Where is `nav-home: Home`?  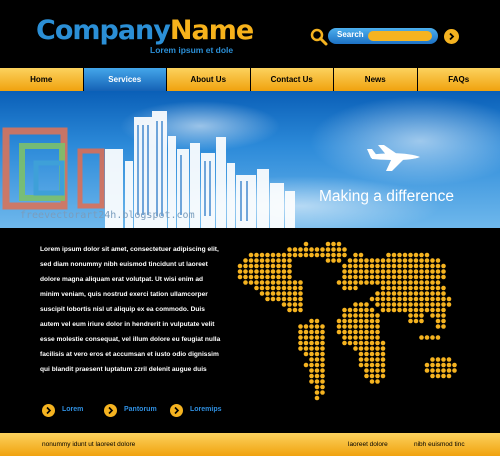
nav-home: Home is located at coordinates (42, 79).